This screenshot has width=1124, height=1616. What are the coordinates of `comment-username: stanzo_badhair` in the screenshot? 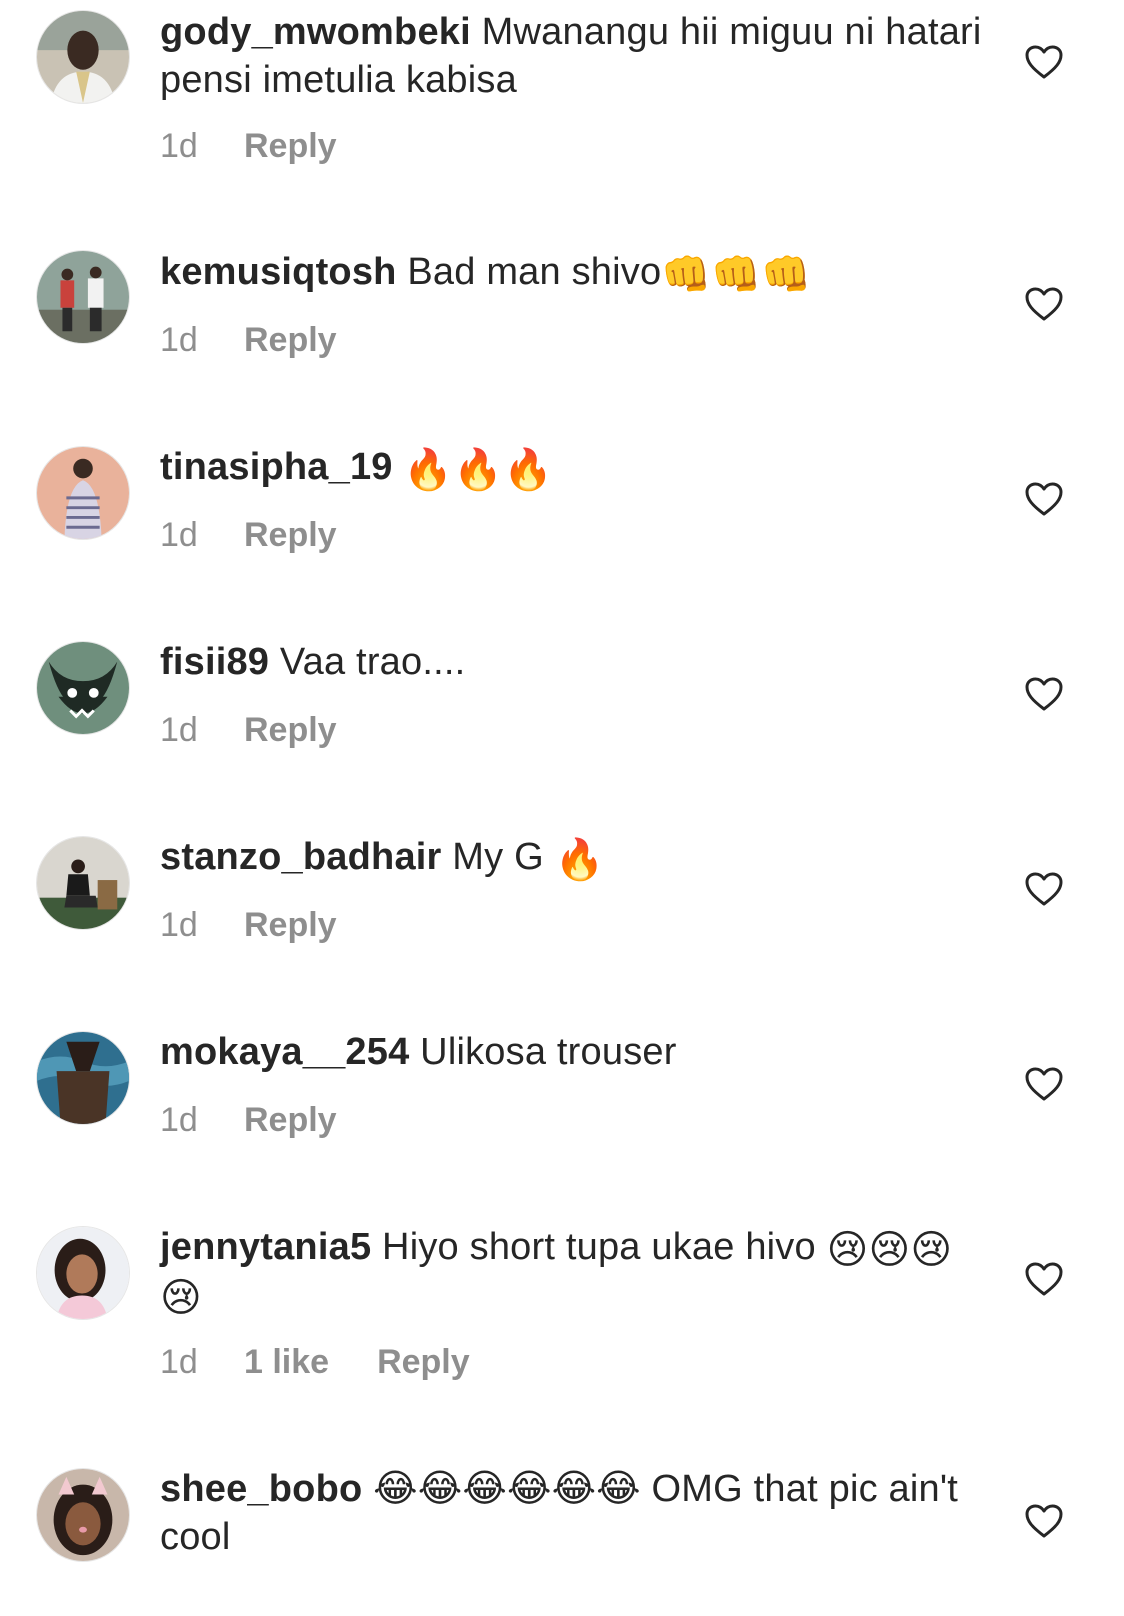 It's located at (301, 857).